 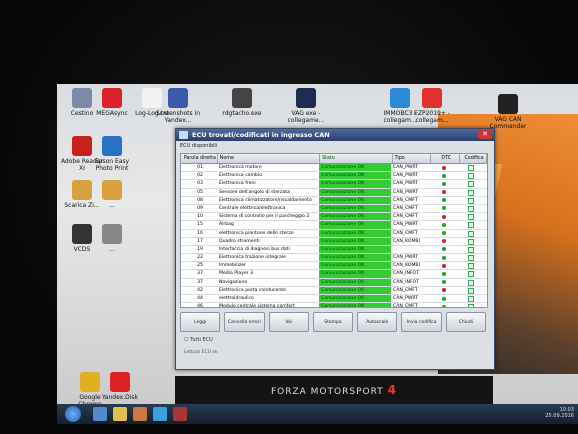 I want to click on cell-code: 46, so click(x=200, y=306).